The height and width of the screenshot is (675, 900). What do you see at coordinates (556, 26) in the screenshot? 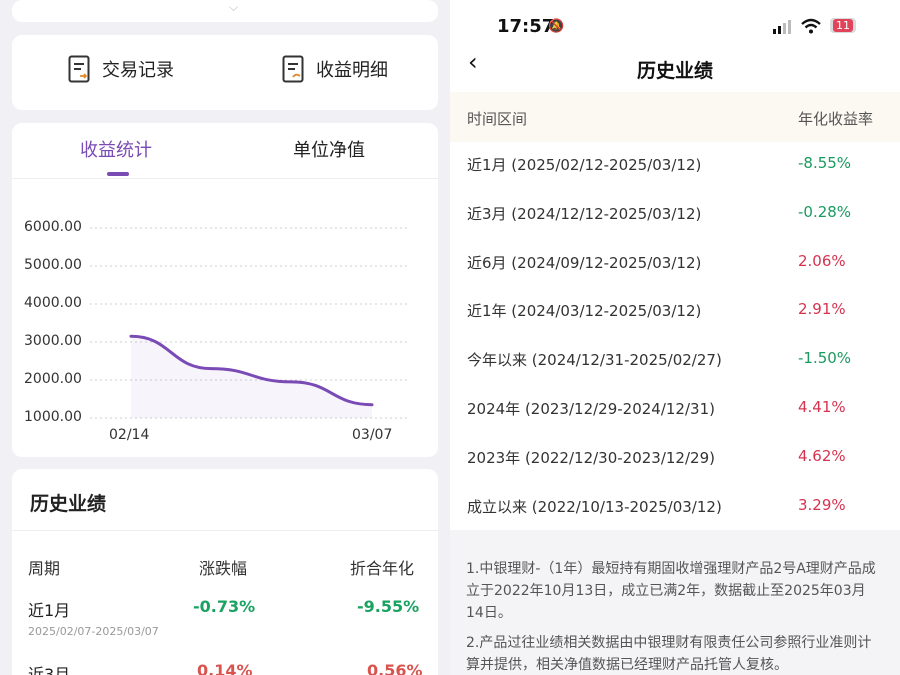
I see `bell-muted-icon: 🔕` at bounding box center [556, 26].